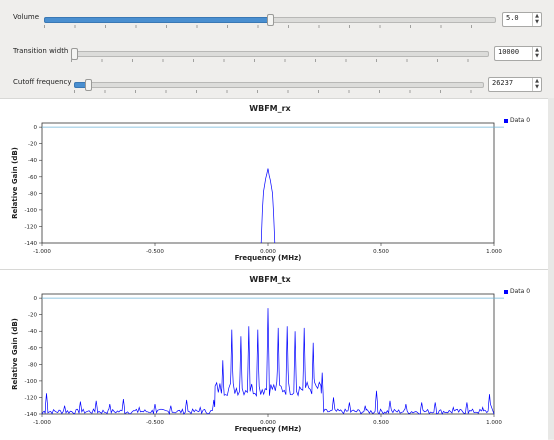 This screenshot has width=554, height=440. What do you see at coordinates (515, 84) in the screenshot?
I see `cutoff-frequency-spinbox: 26237 ▲ ▼` at bounding box center [515, 84].